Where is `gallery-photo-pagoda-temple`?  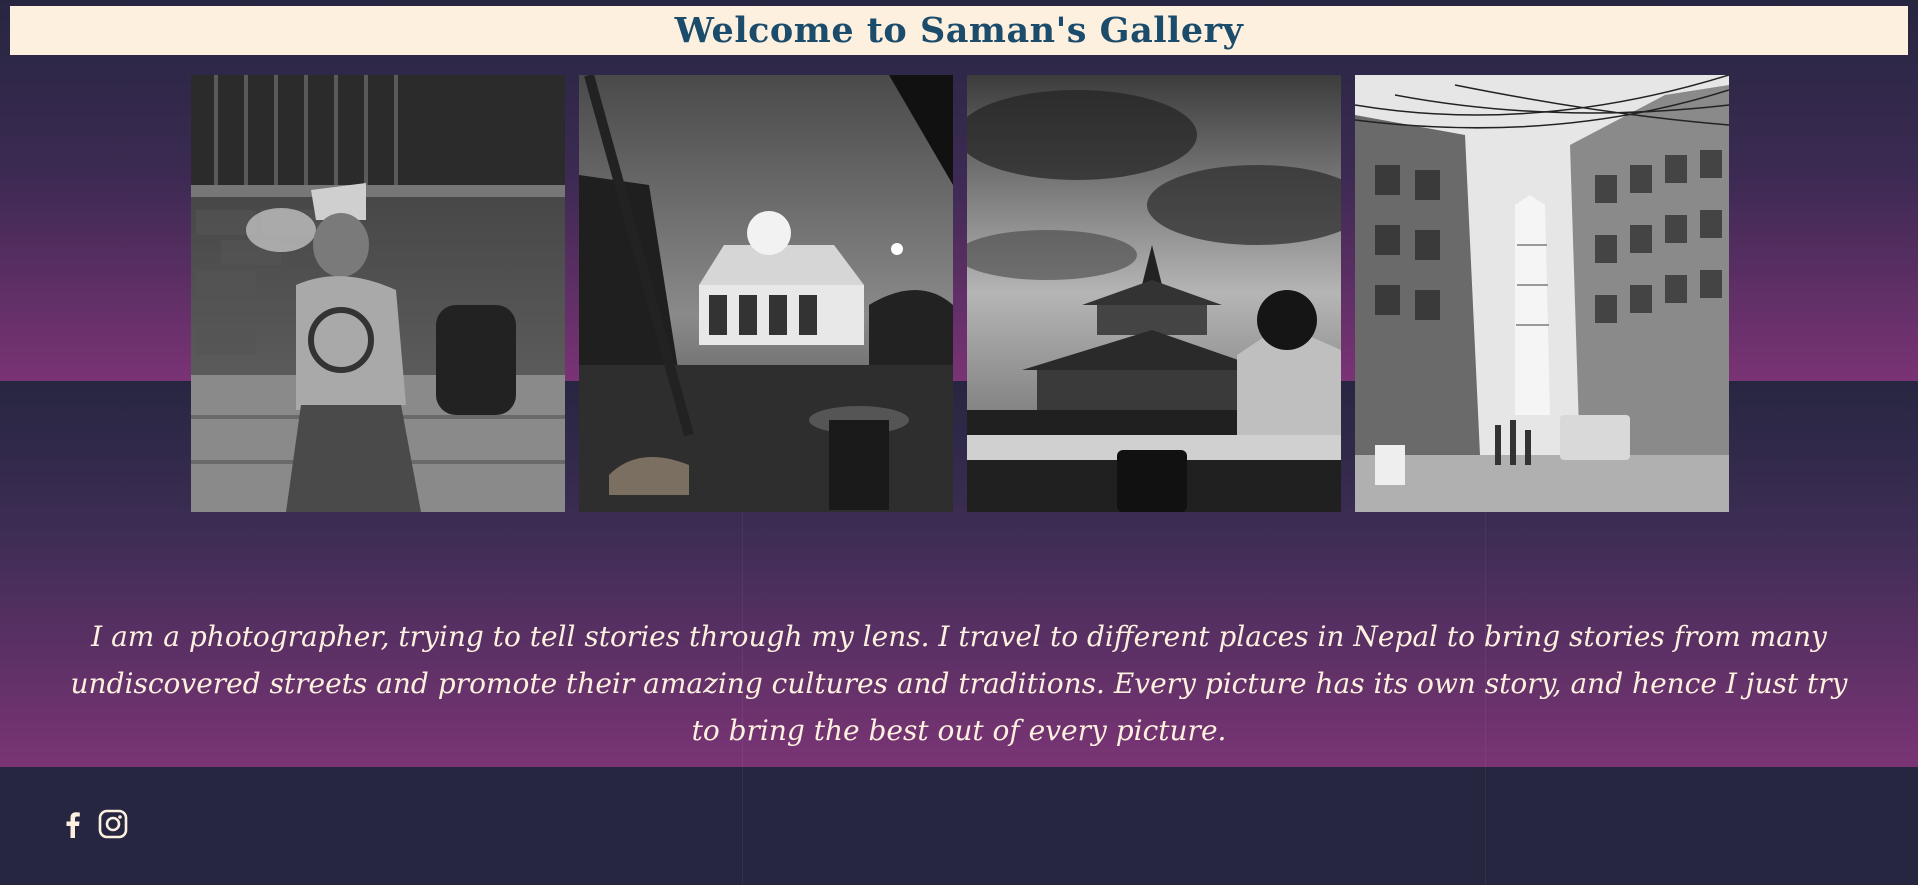
gallery-photo-pagoda-temple is located at coordinates (1154, 293).